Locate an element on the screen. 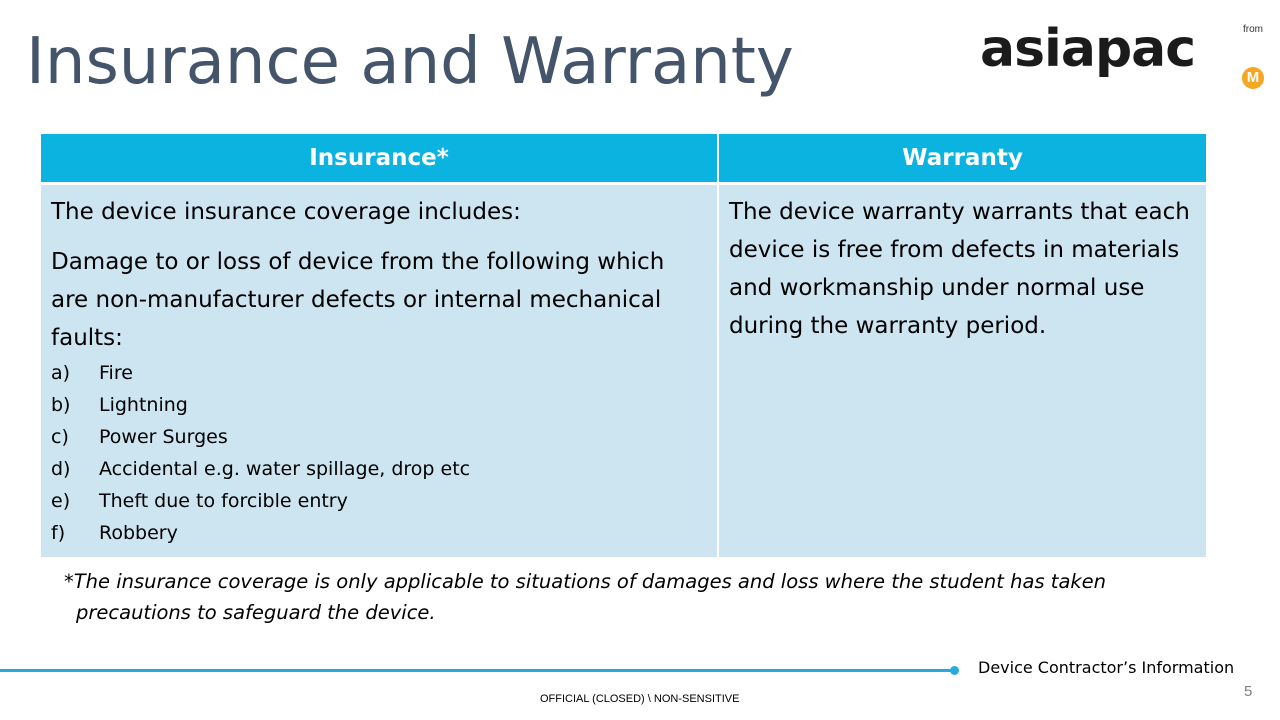 This screenshot has width=1280, height=720. page-number: 5 is located at coordinates (1248, 691).